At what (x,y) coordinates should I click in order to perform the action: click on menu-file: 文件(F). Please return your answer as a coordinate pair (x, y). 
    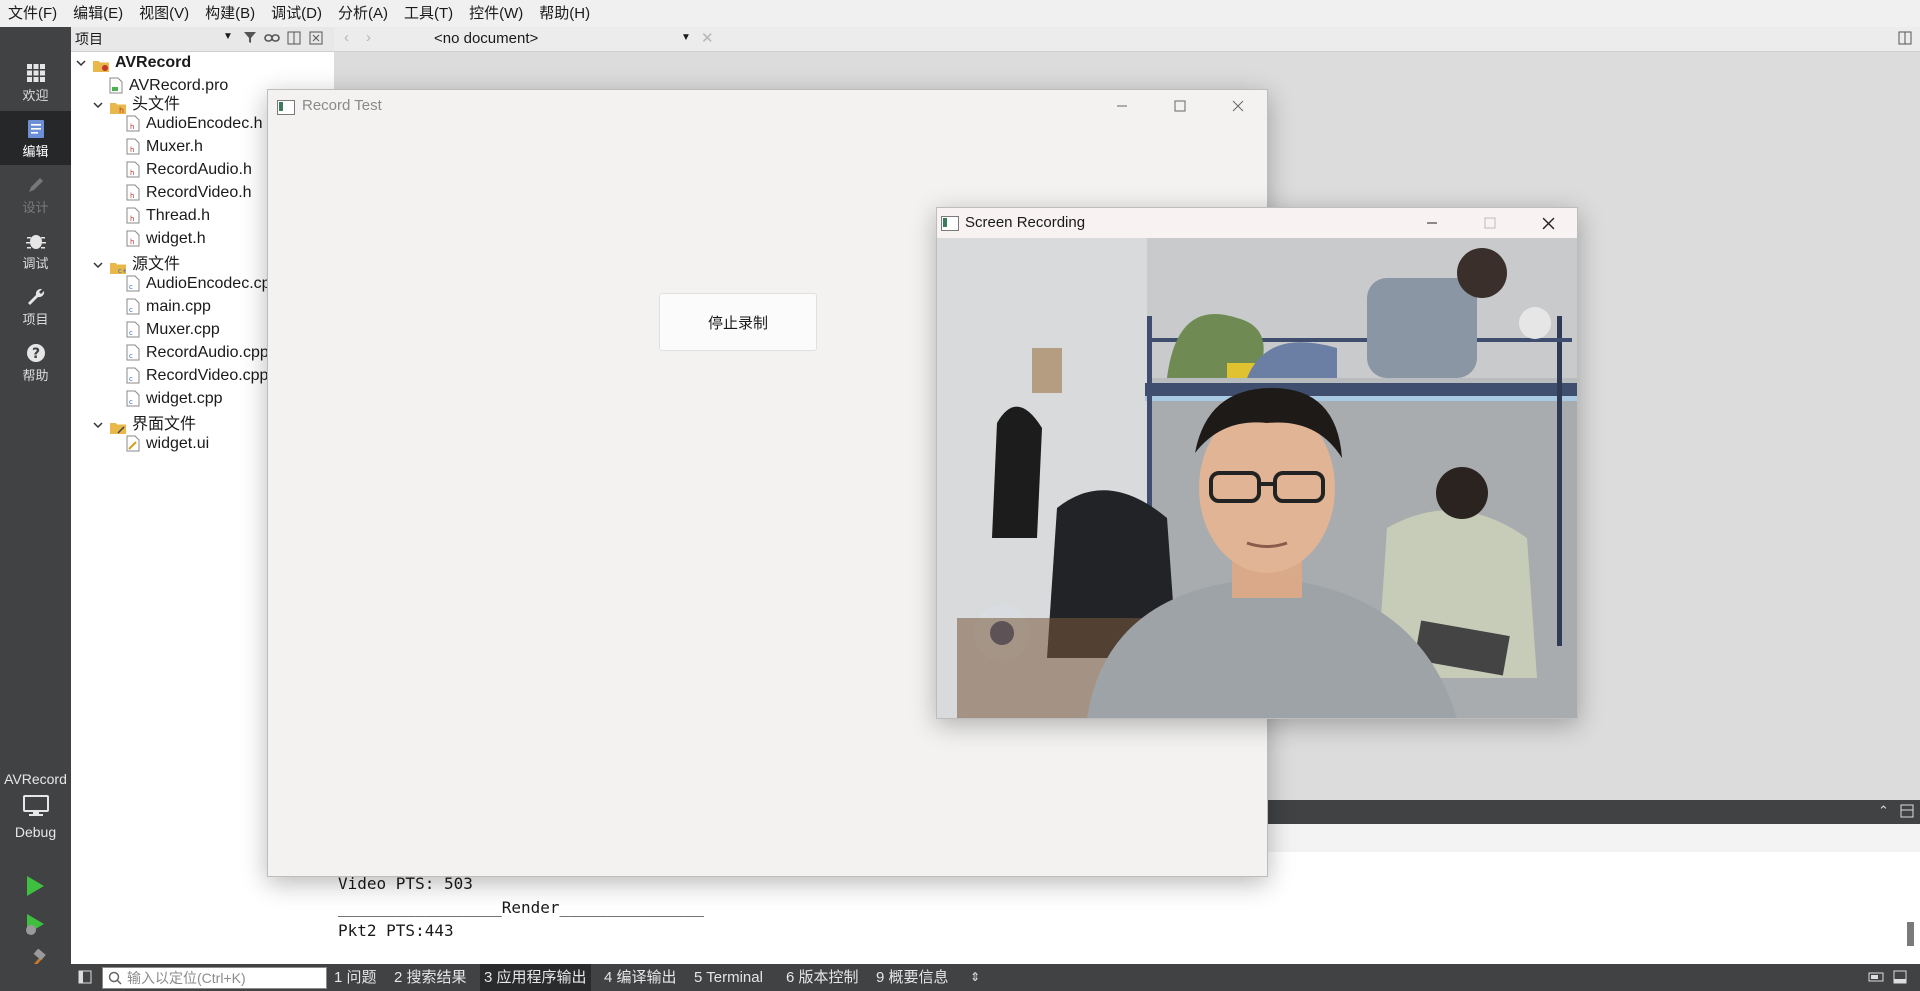
    Looking at the image, I should click on (32, 13).